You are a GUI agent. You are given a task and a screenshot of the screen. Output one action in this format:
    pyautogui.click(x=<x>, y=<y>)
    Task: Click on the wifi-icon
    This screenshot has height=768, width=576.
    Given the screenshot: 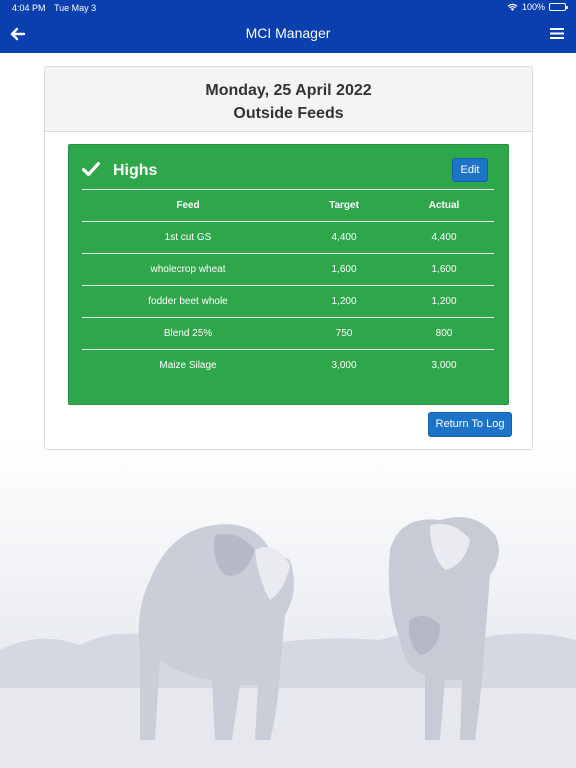 What is the action you would take?
    pyautogui.click(x=512, y=7)
    